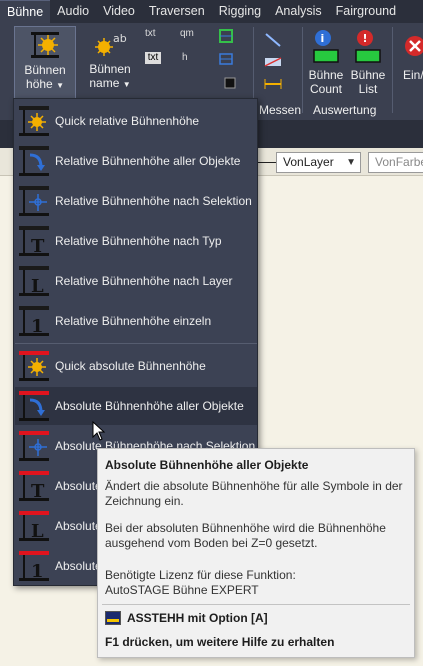 Image resolution: width=423 pixels, height=666 pixels. Describe the element at coordinates (127, 121) in the screenshot. I see `menu-item-label: Quick relative Bühnenhöhe` at that location.